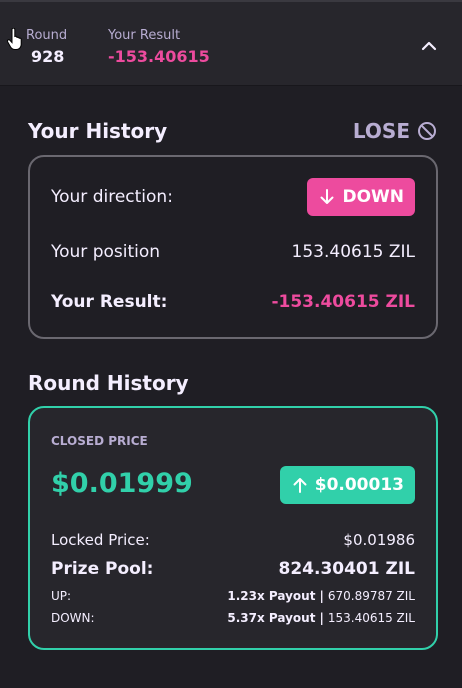  I want to click on down-payout-row: DOWN: 5.37x Payout | 153.40615 ZIL, so click(233, 618).